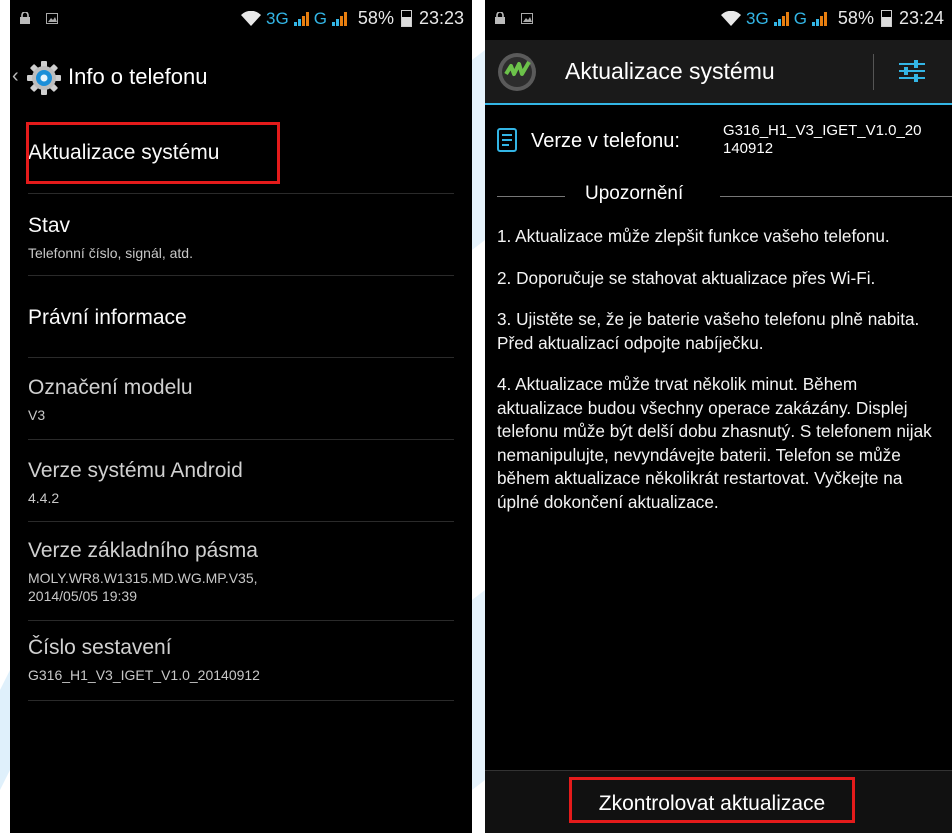  I want to click on item-subtitle: V3, so click(37, 415).